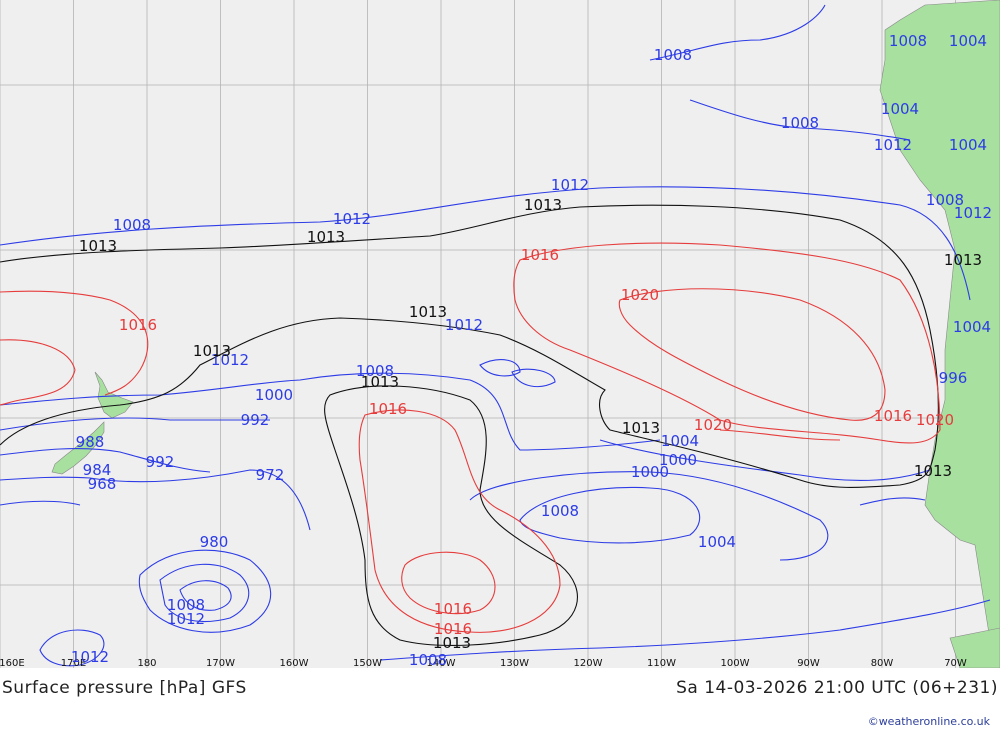 The width and height of the screenshot is (1000, 733). Describe the element at coordinates (90, 442) in the screenshot. I see `isobar-label-blue: 988` at that location.